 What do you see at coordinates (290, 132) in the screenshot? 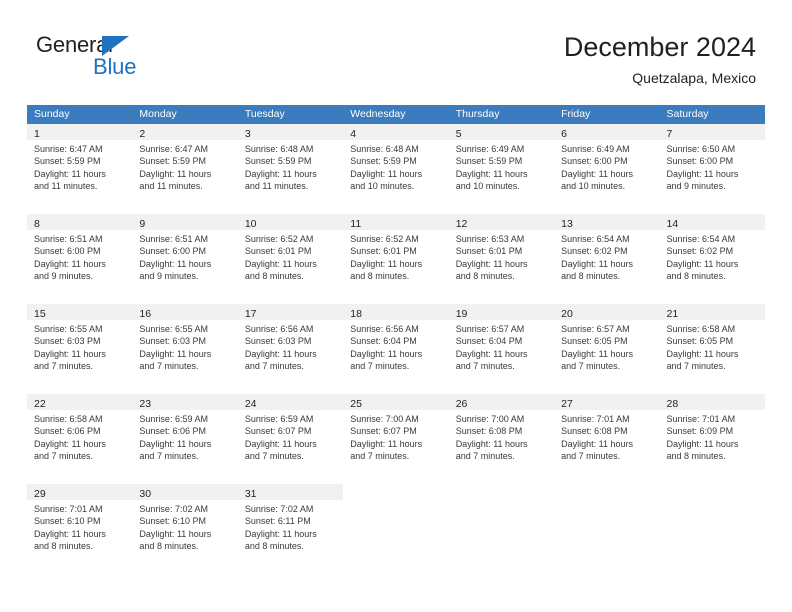
I see `day-number-band: 3` at bounding box center [290, 132].